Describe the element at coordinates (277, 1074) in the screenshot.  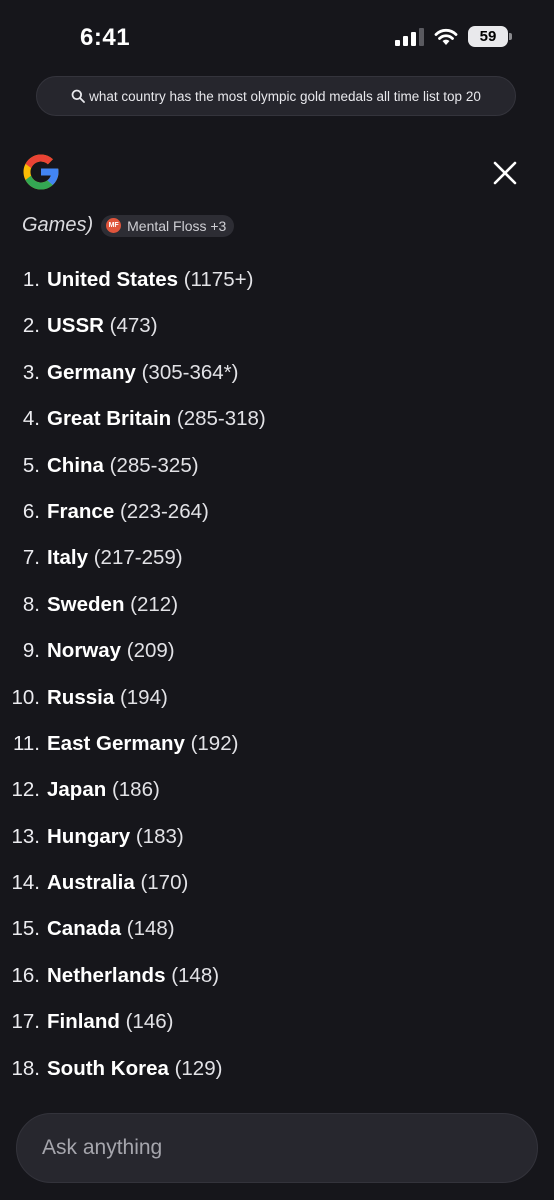
I see `list-item: 18. South Korea (129)` at that location.